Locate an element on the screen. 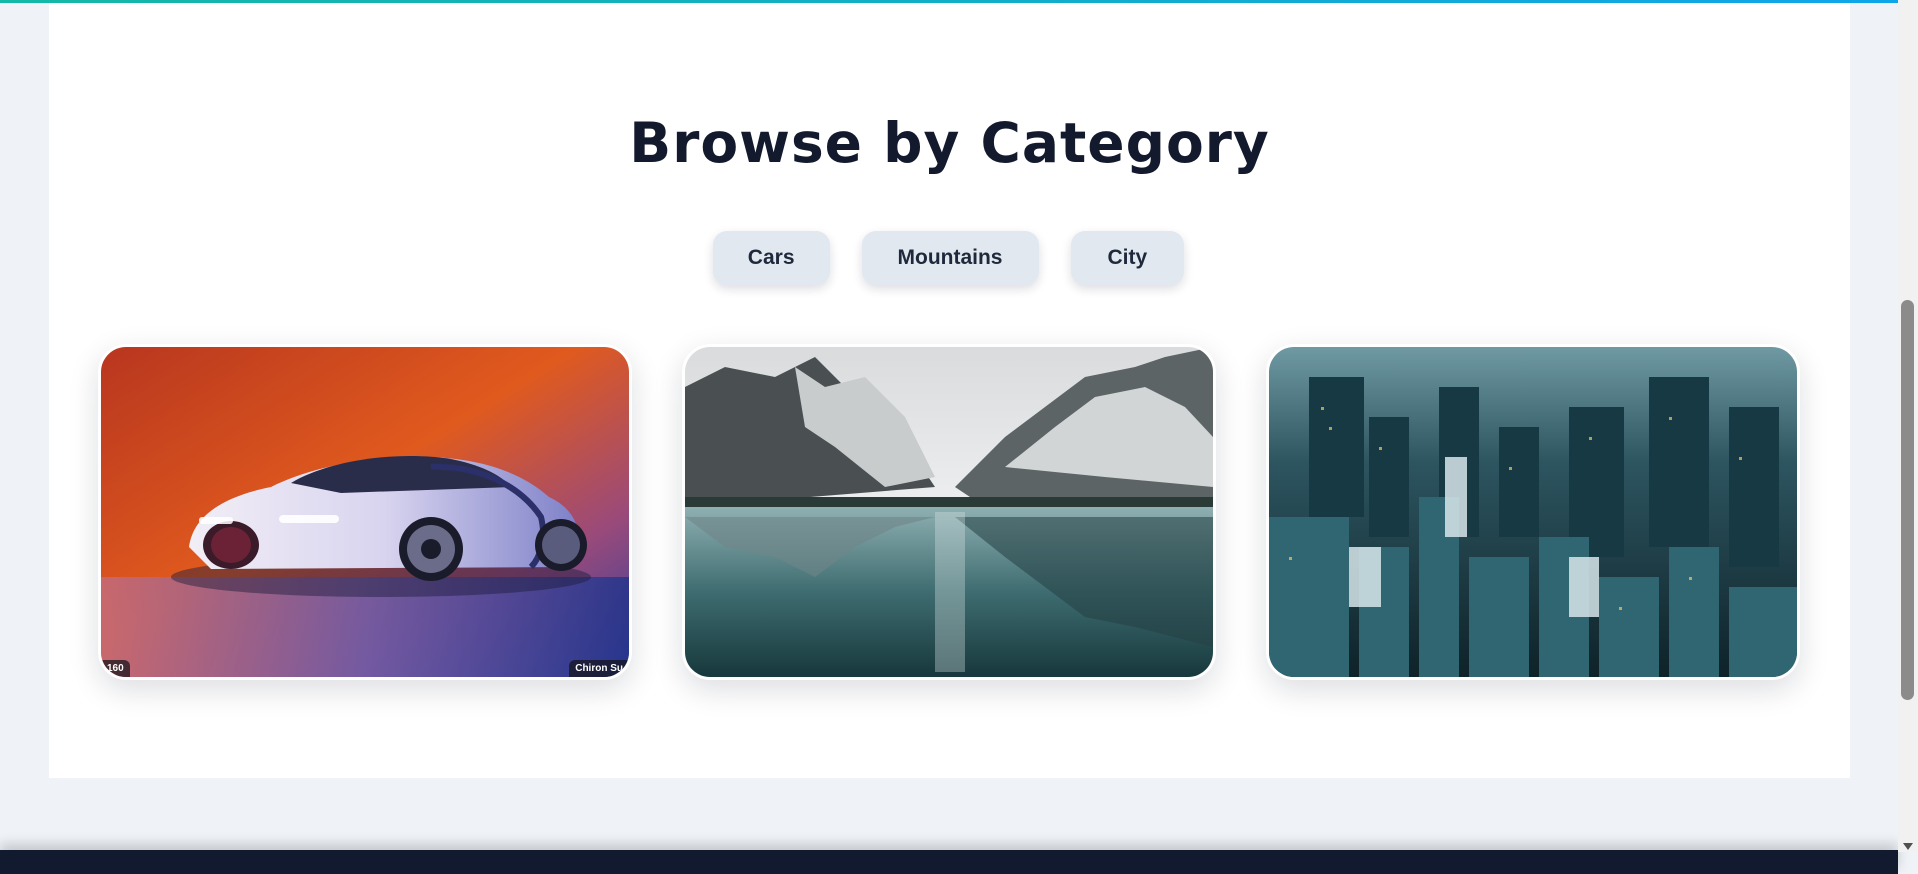  city-aerial-image is located at coordinates (1533, 512).